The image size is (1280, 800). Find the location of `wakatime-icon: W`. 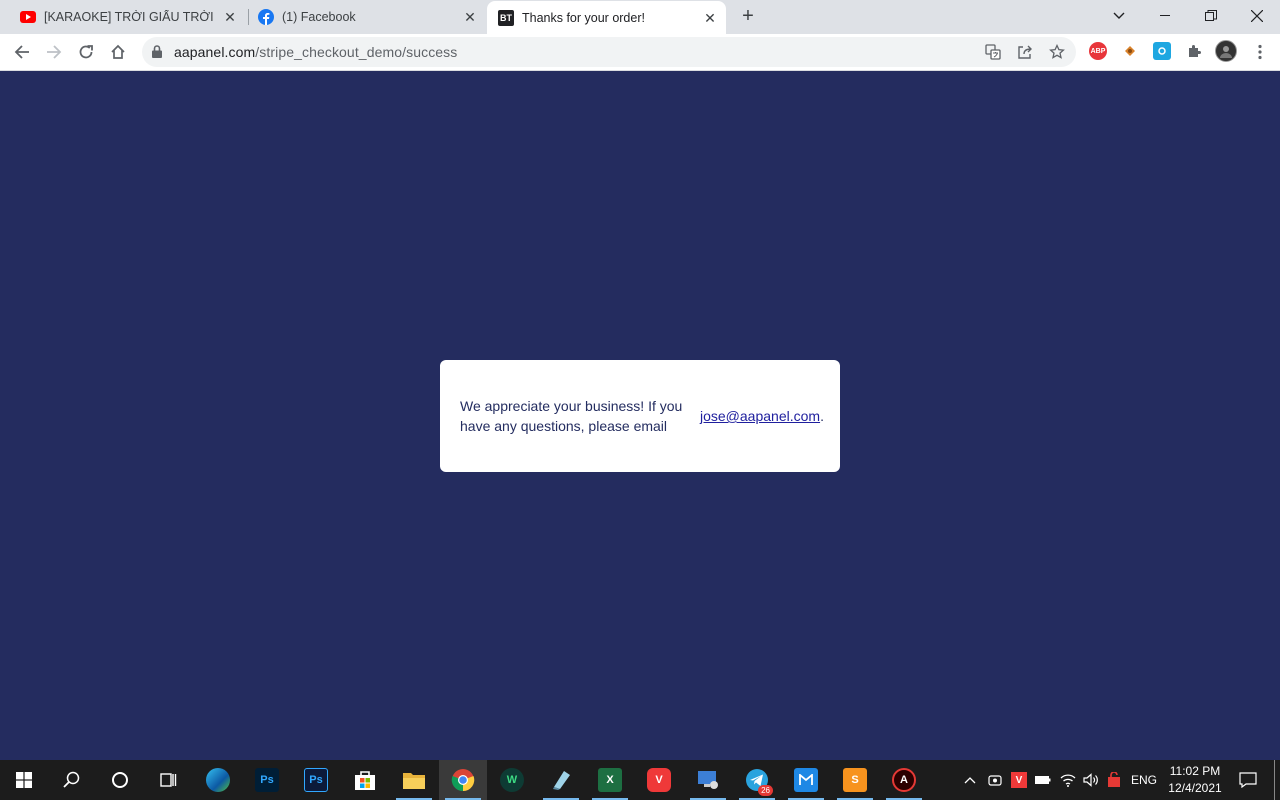

wakatime-icon: W is located at coordinates (512, 780).